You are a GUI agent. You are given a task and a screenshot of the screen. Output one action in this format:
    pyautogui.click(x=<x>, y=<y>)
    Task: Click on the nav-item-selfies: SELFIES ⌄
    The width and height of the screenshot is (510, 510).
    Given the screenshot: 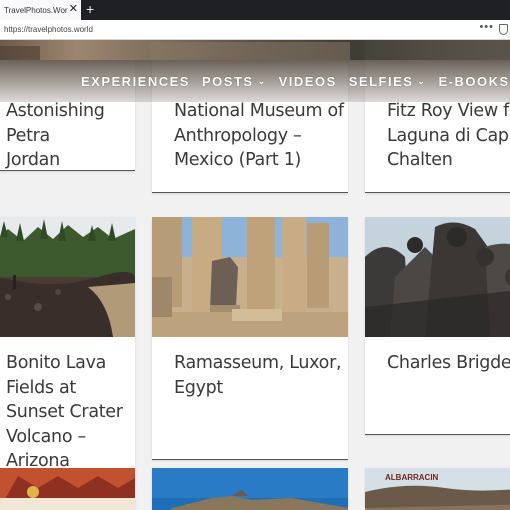 What is the action you would take?
    pyautogui.click(x=388, y=81)
    